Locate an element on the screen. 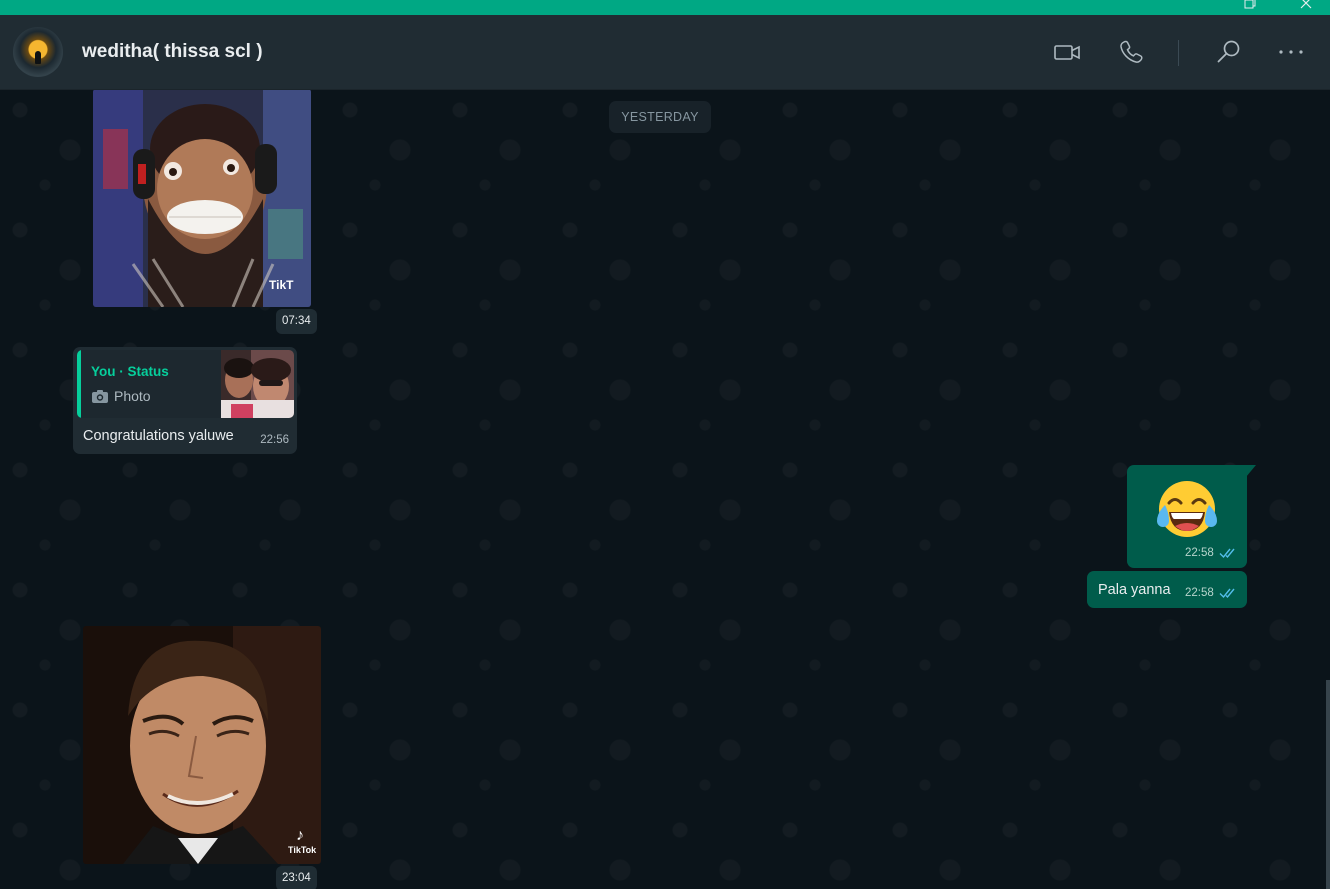 The height and width of the screenshot is (889, 1330). window-title-bar is located at coordinates (665, 7).